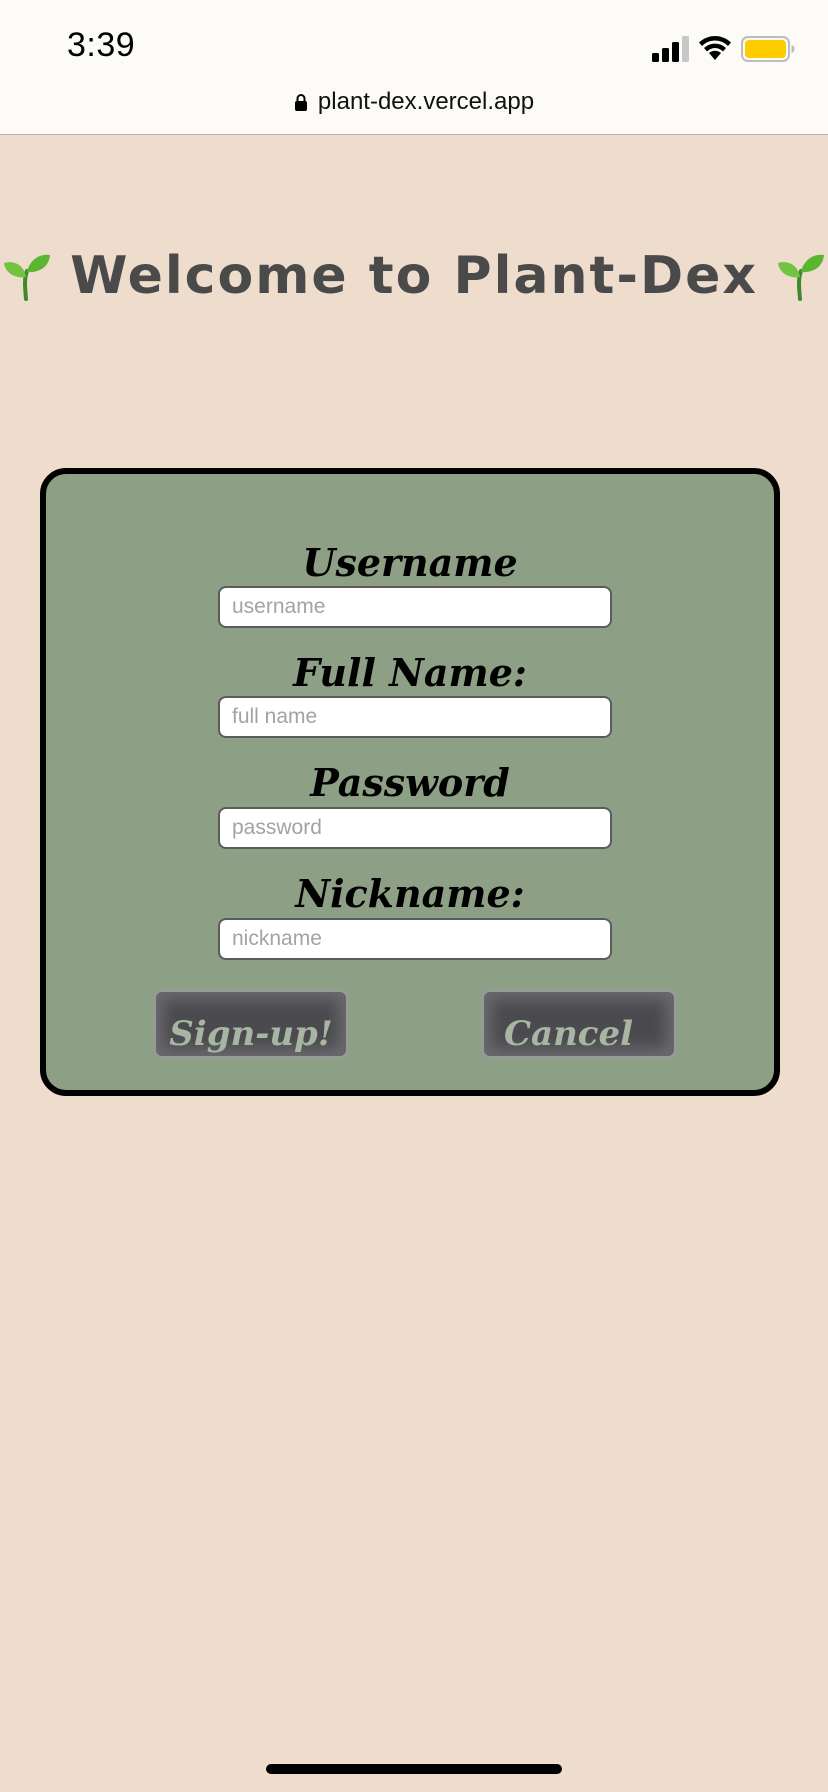 The width and height of the screenshot is (828, 1792). I want to click on cancel-button: Cancel, so click(579, 1024).